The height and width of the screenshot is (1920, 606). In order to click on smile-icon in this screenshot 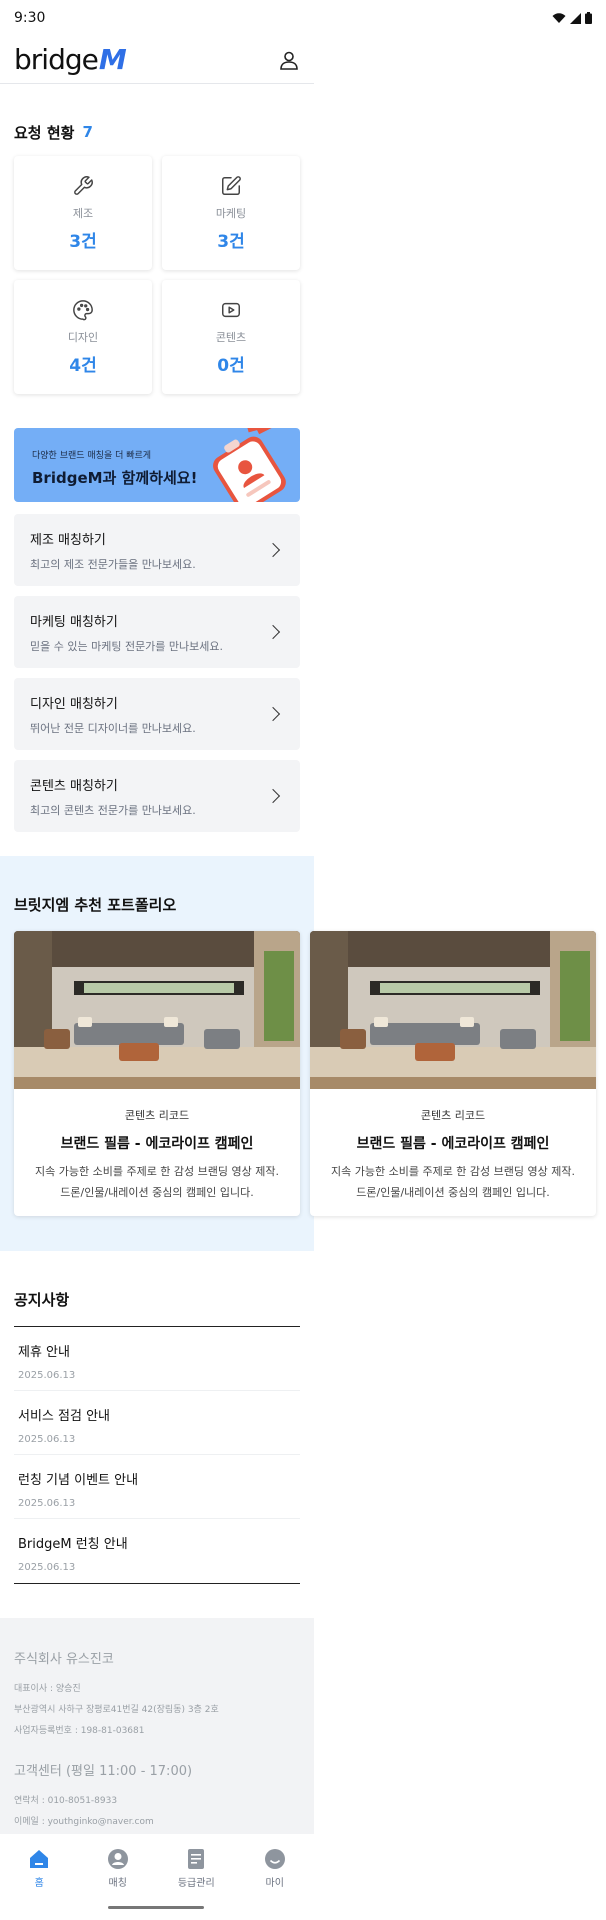, I will do `click(274, 1859)`.